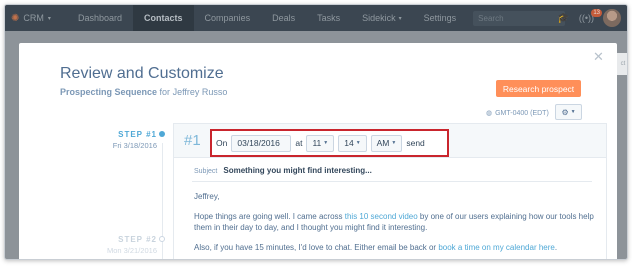 This screenshot has width=632, height=266. I want to click on timeline-line, so click(162, 201).